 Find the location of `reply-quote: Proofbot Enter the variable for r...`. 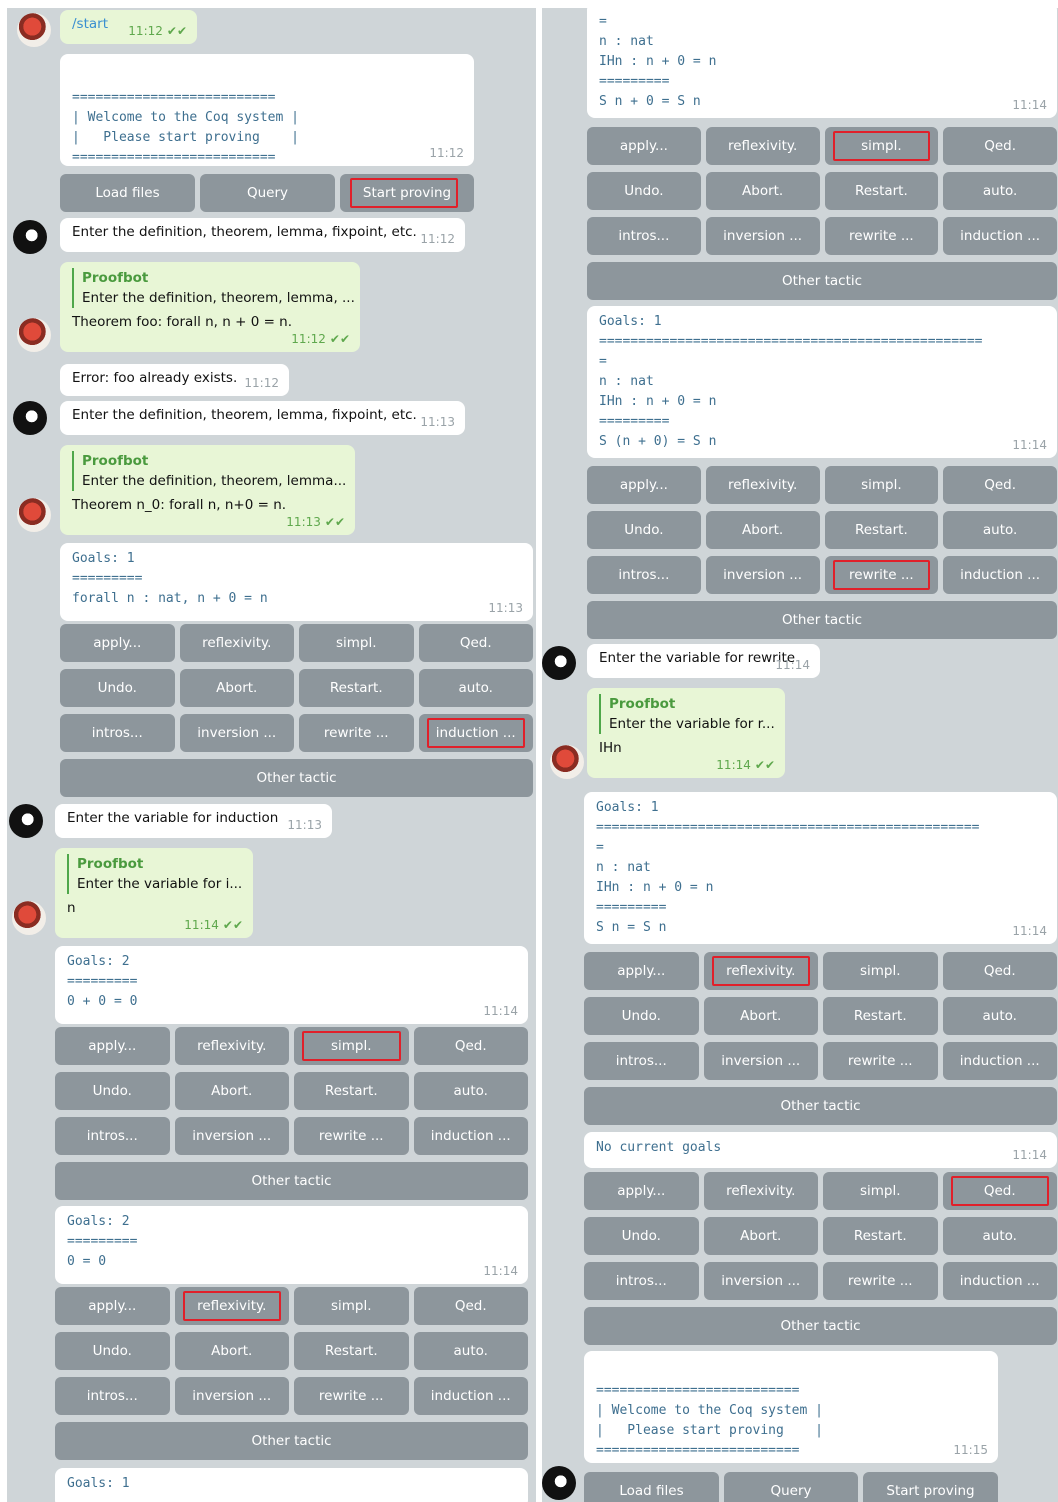

reply-quote: Proofbot Enter the variable for r... is located at coordinates (687, 714).